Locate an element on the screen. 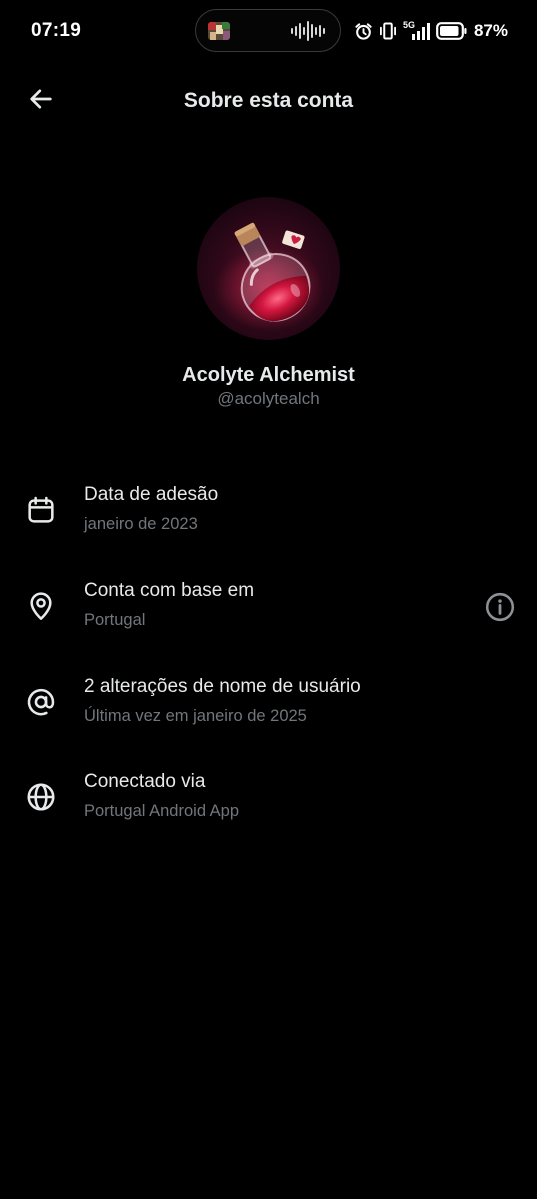 The width and height of the screenshot is (537, 1199). status-time: 07:19 is located at coordinates (56, 30).